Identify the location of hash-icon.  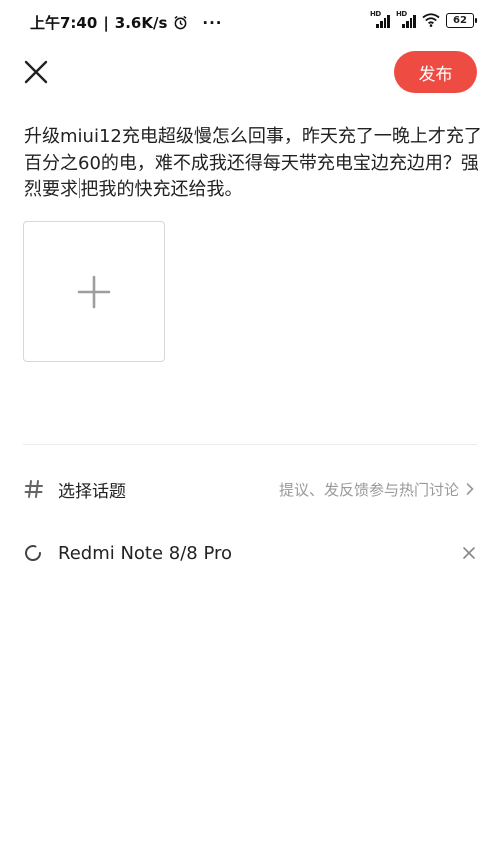
(33, 489).